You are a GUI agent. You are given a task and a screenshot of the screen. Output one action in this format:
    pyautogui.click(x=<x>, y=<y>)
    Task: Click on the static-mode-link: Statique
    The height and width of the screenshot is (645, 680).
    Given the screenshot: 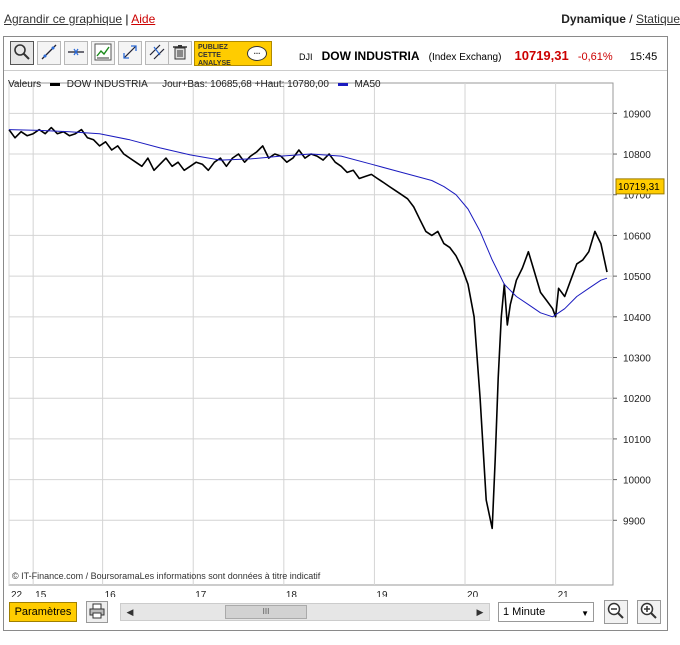 What is the action you would take?
    pyautogui.click(x=658, y=19)
    